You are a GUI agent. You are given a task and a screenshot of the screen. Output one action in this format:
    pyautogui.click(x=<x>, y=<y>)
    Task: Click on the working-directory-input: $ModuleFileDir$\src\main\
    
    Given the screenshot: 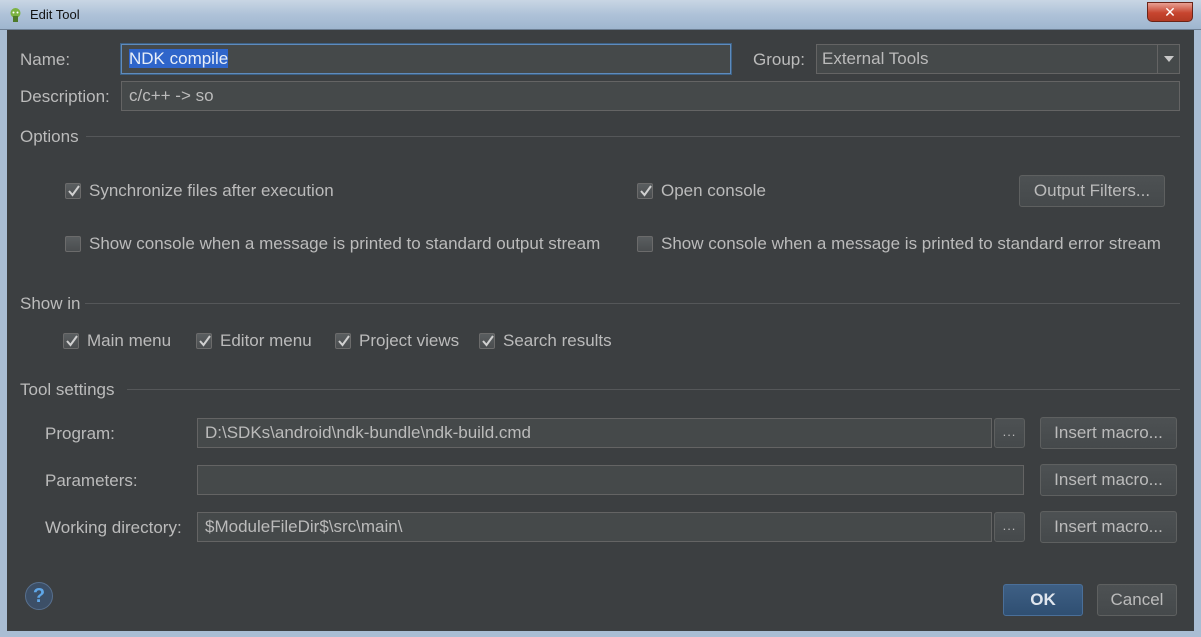 What is the action you would take?
    pyautogui.click(x=594, y=527)
    